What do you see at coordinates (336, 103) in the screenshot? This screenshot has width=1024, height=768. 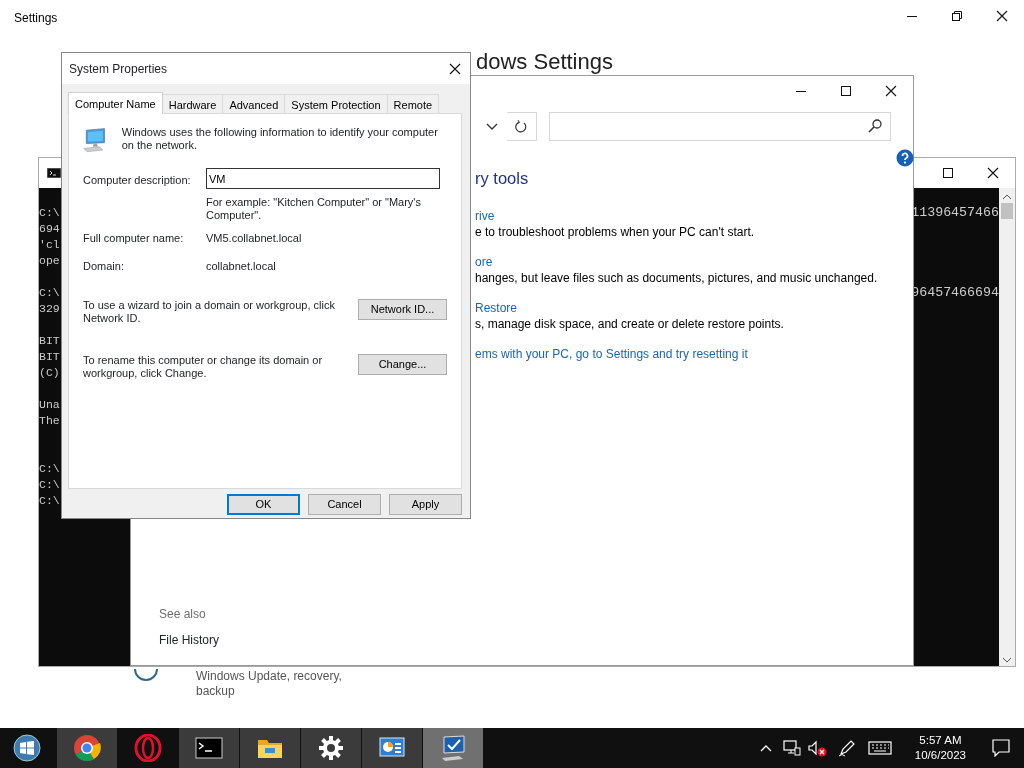 I see `tab: System Protection` at bounding box center [336, 103].